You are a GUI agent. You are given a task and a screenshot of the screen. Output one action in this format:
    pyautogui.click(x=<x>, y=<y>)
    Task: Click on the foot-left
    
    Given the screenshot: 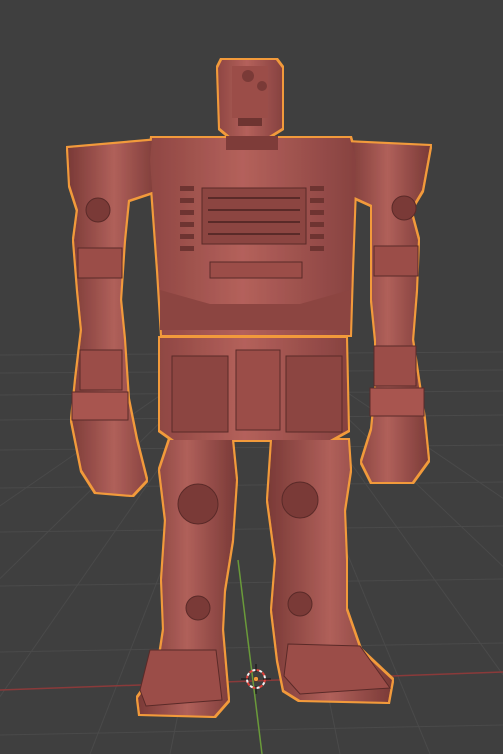 What is the action you would take?
    pyautogui.click(x=181, y=678)
    